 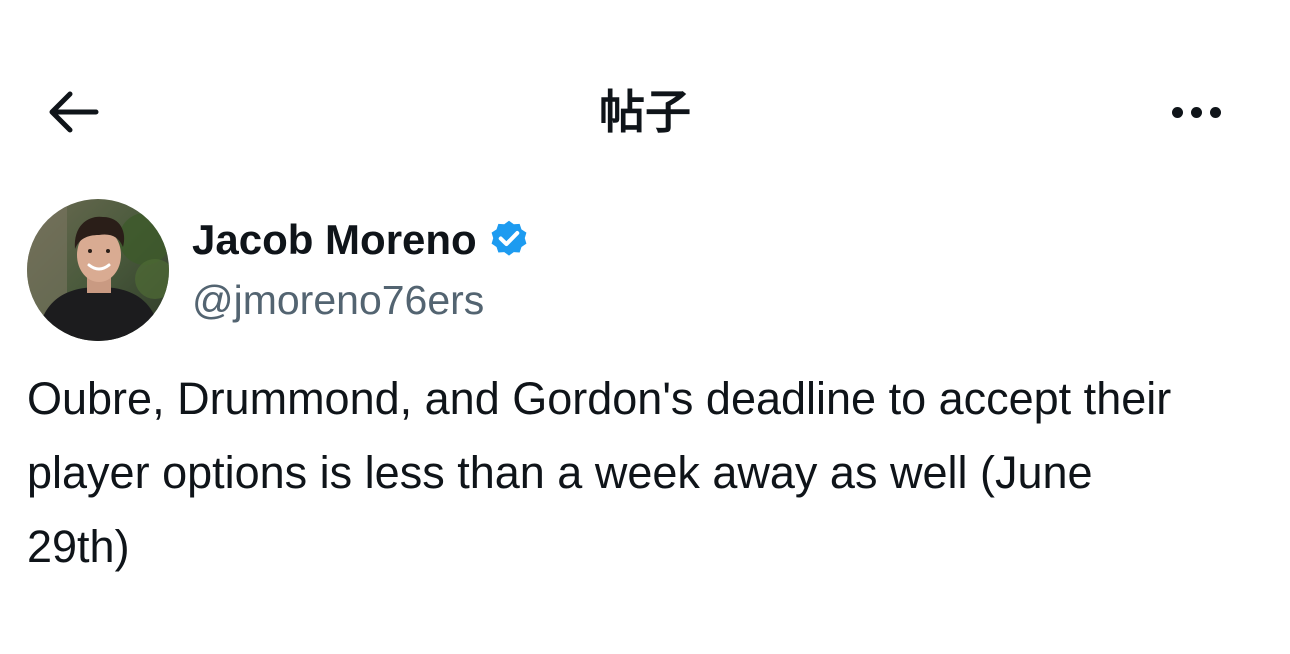 What do you see at coordinates (334, 239) in the screenshot?
I see `author-name-text: Jacob Moreno` at bounding box center [334, 239].